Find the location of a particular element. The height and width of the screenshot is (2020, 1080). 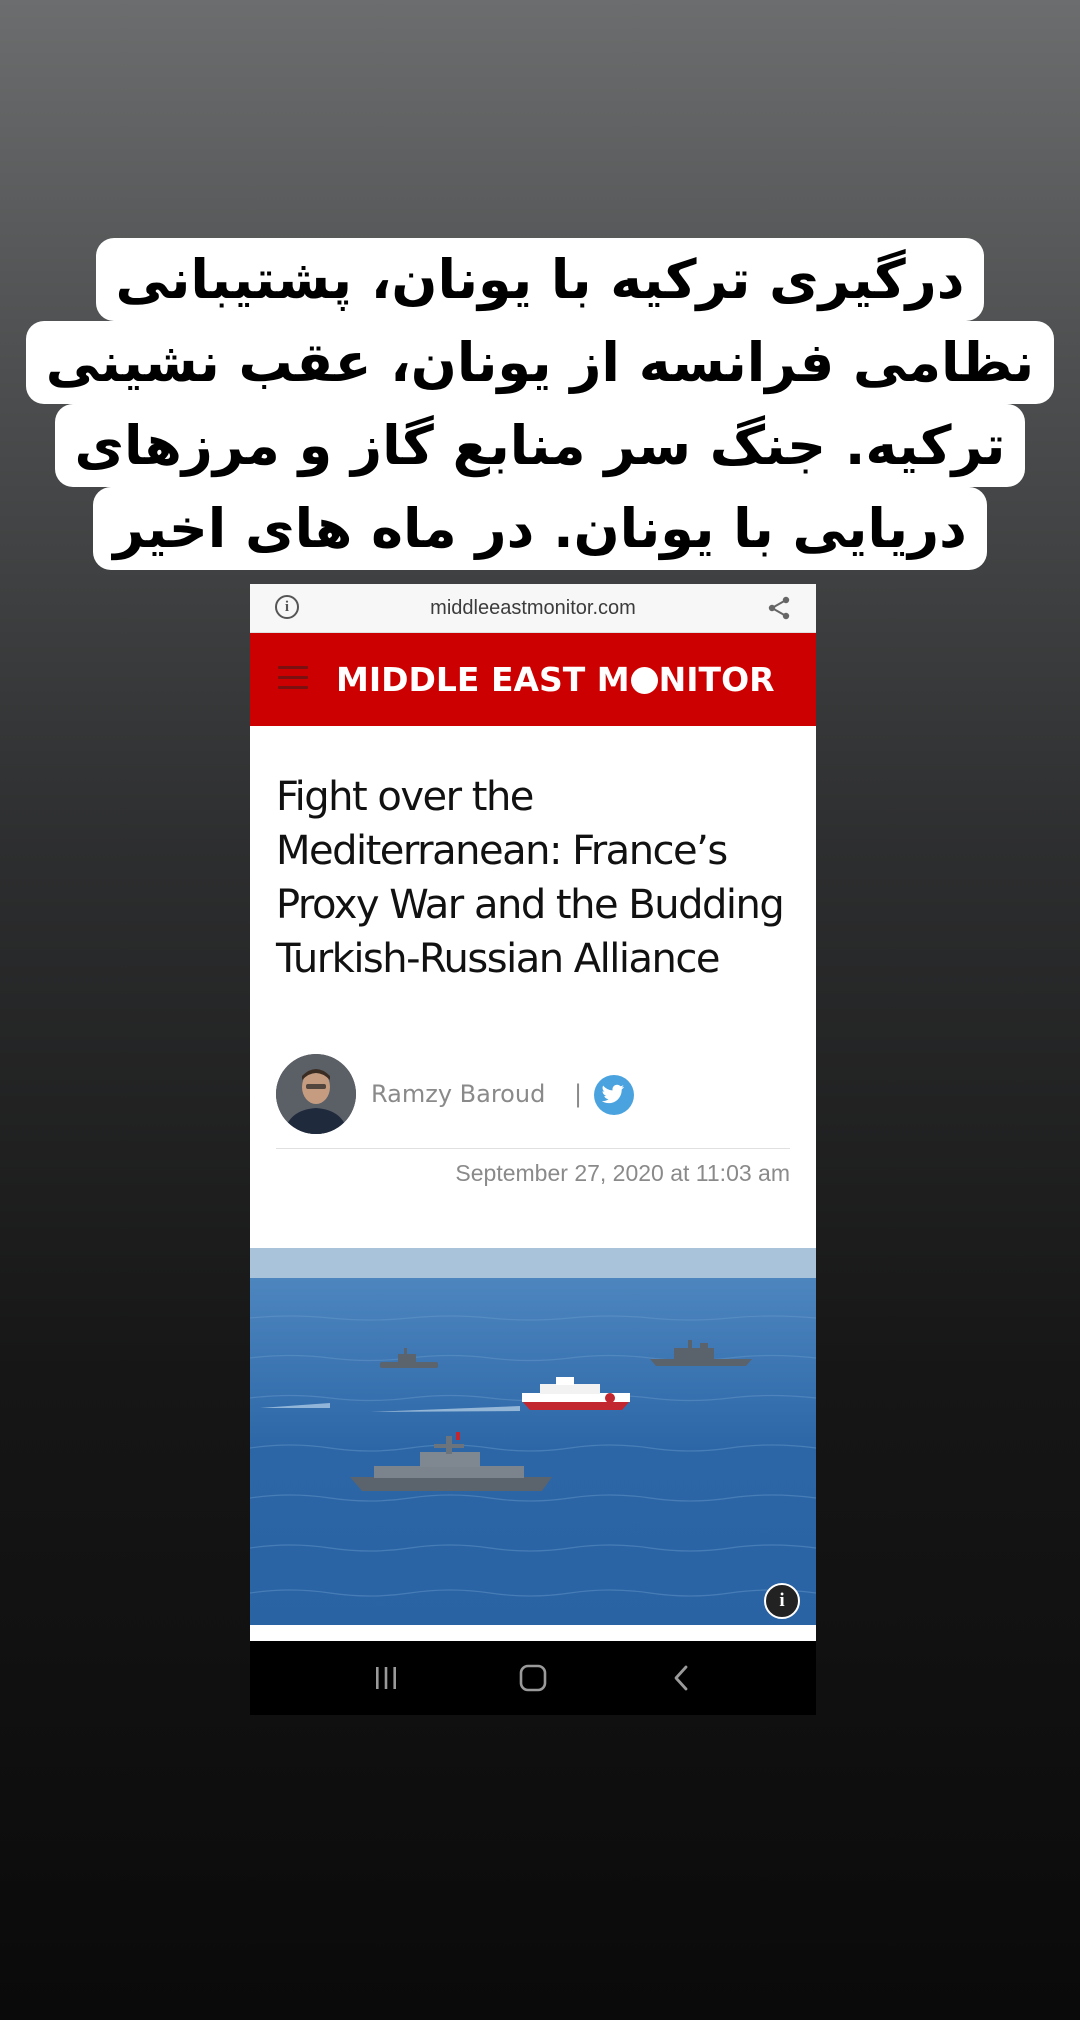

author-row: Ramzy Baroud | is located at coordinates (533, 1094).